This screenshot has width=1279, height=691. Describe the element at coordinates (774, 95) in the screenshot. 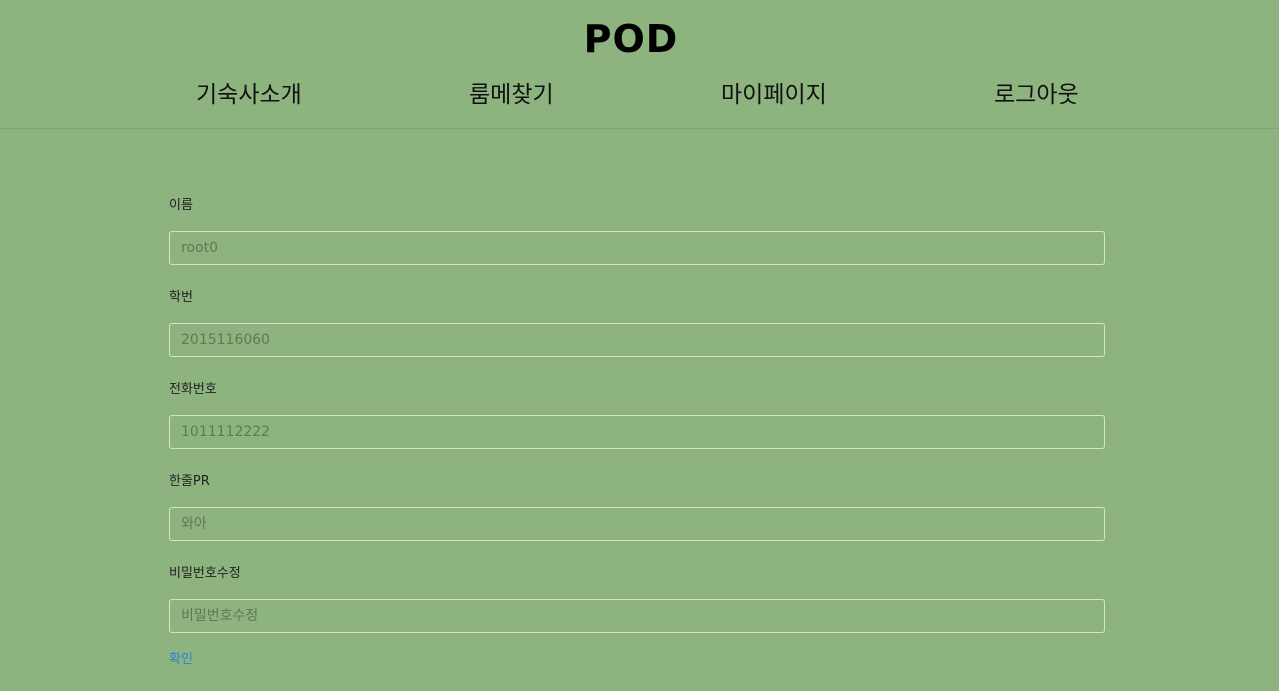

I see `nav-item-my-page: 마이페이지` at that location.